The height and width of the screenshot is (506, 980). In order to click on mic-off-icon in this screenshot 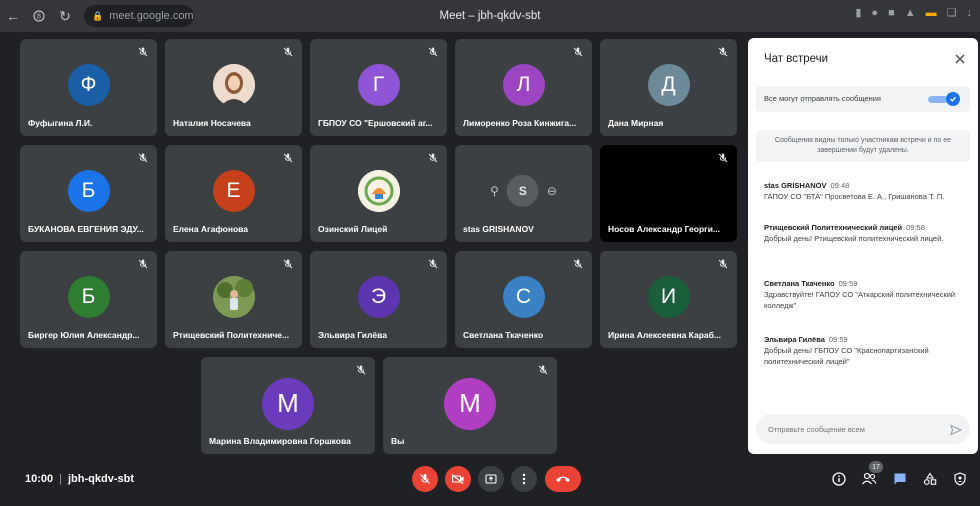, I will do `click(425, 479)`.